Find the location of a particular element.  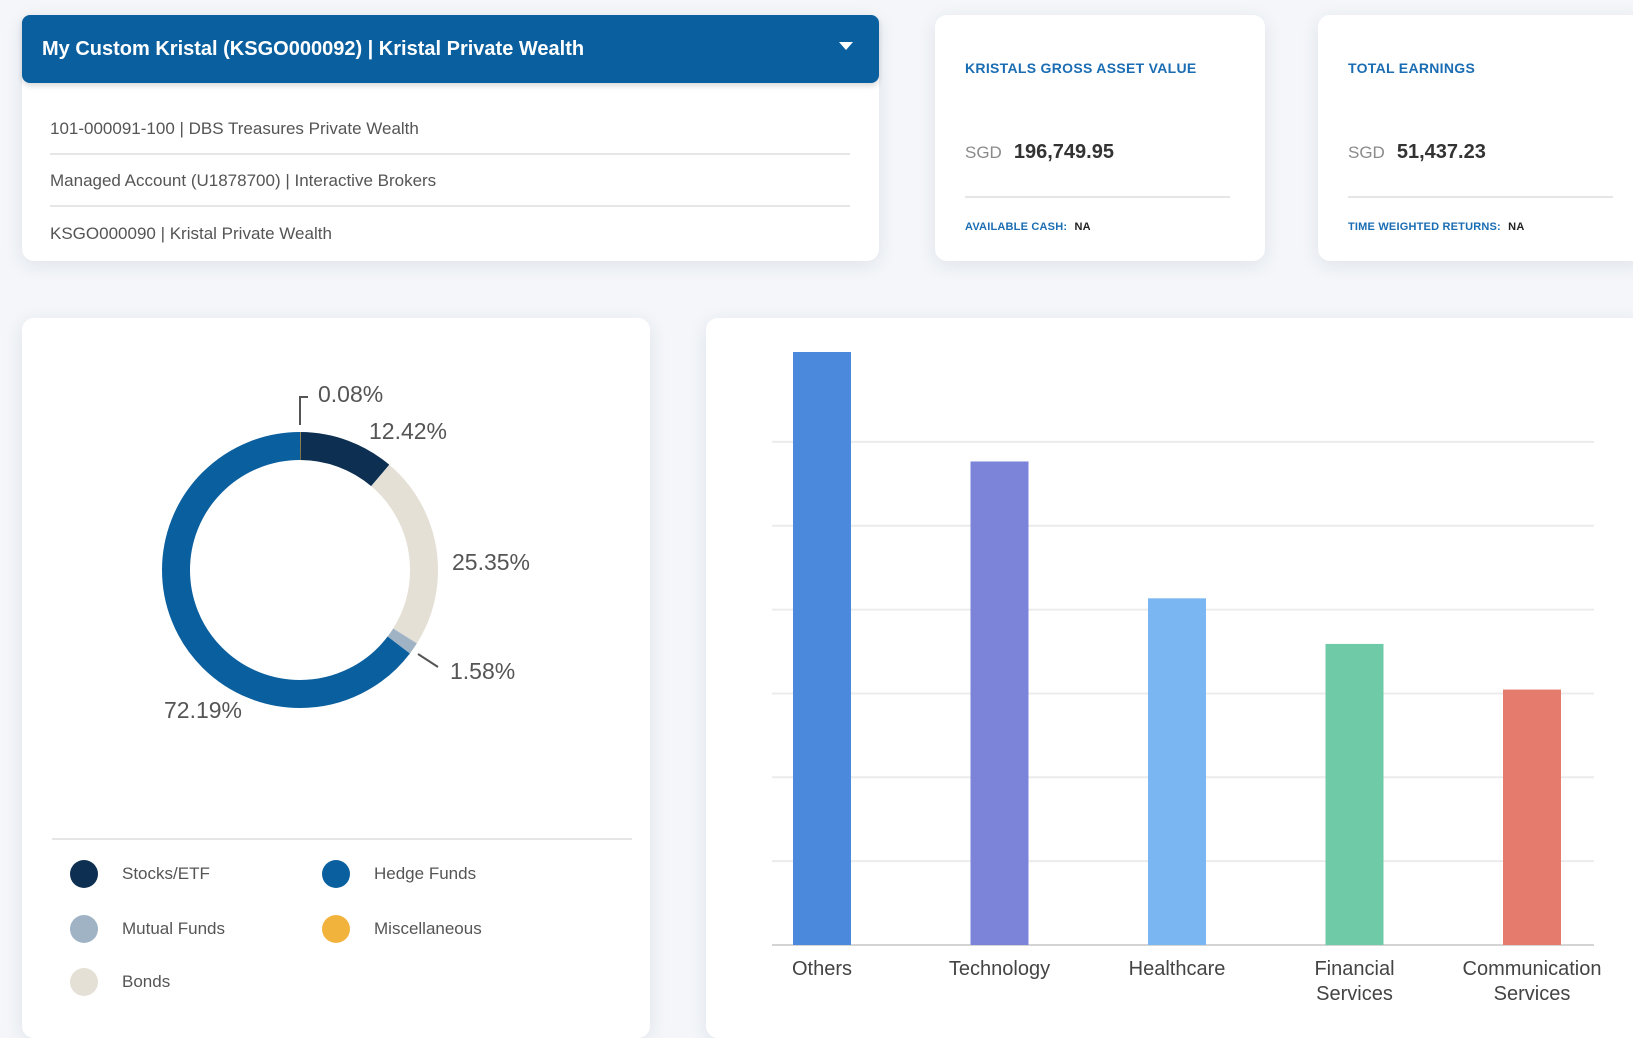

legend-item-stocks-etf: Stocks/ETF is located at coordinates (140, 874).